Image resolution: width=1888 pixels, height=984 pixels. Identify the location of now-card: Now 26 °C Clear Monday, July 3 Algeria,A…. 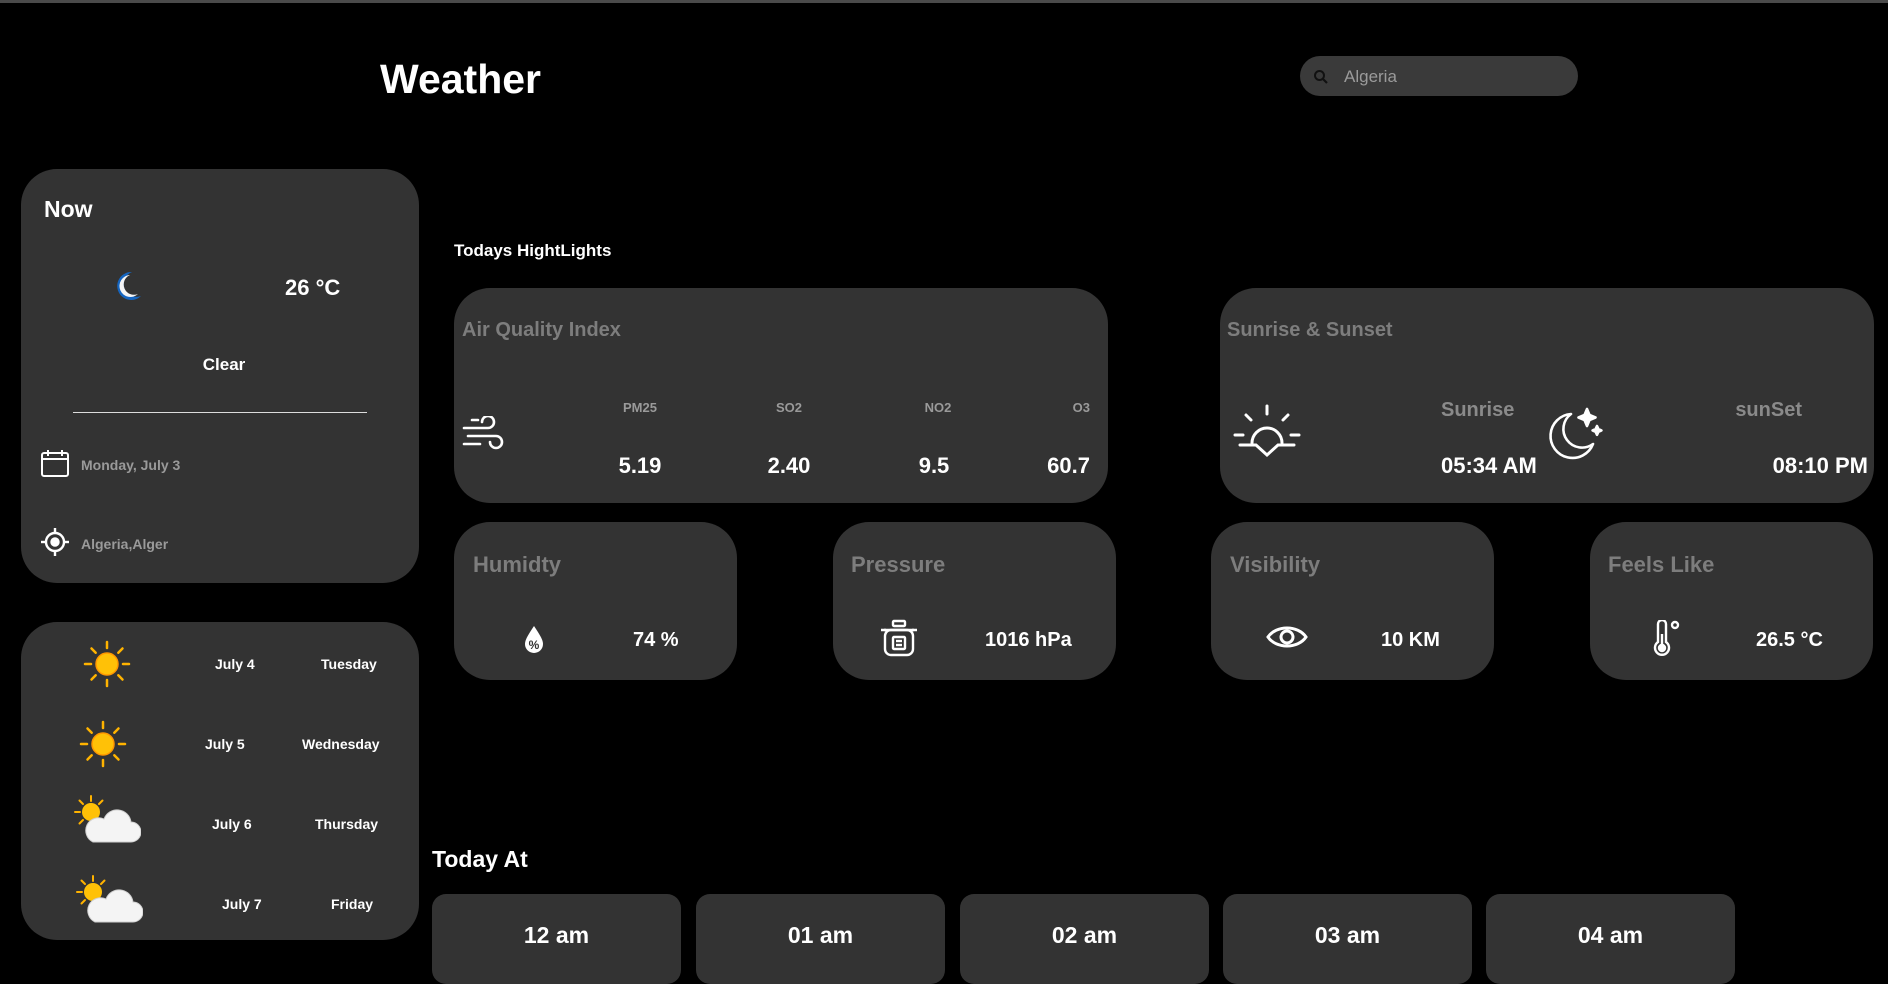
(220, 376).